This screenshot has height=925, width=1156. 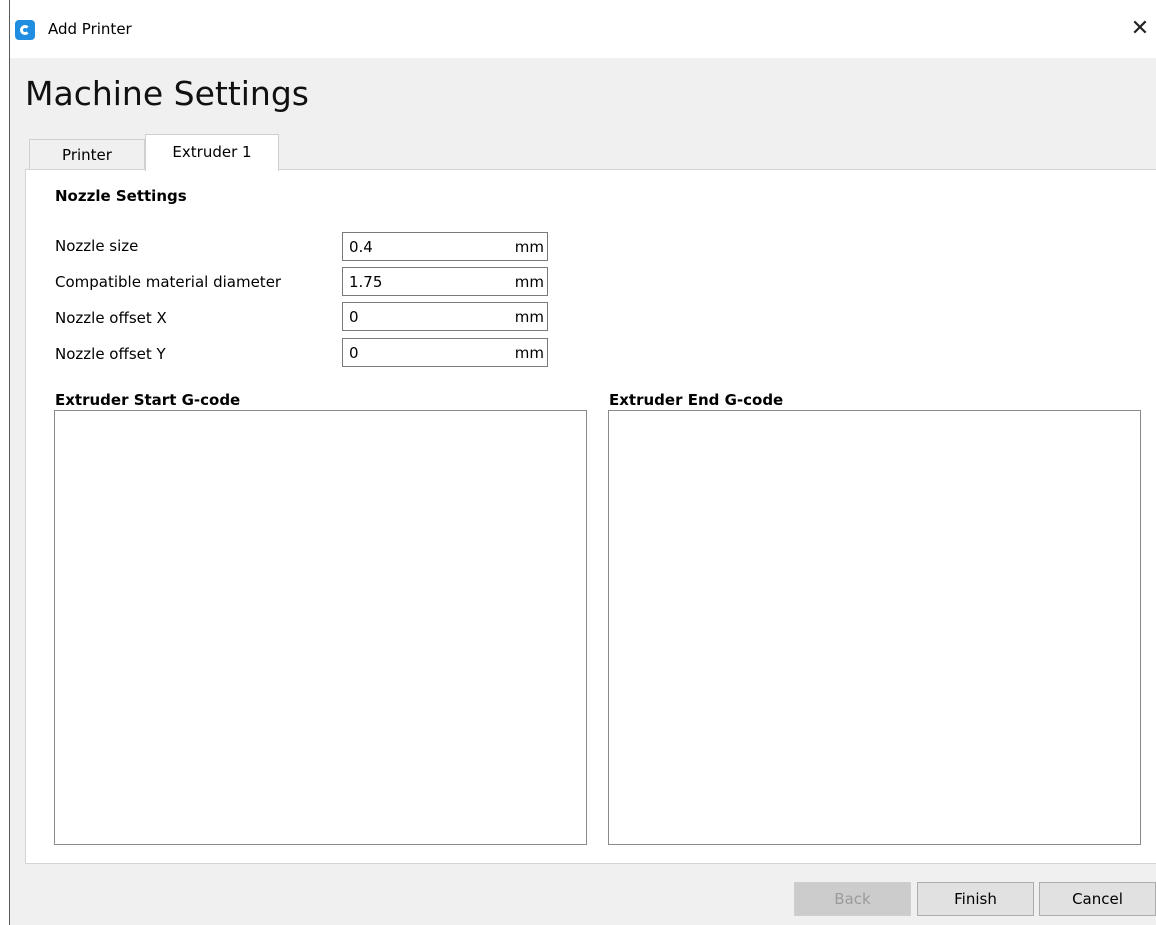 I want to click on nozzle-offset-x-label: Nozzle offset X, so click(x=111, y=318).